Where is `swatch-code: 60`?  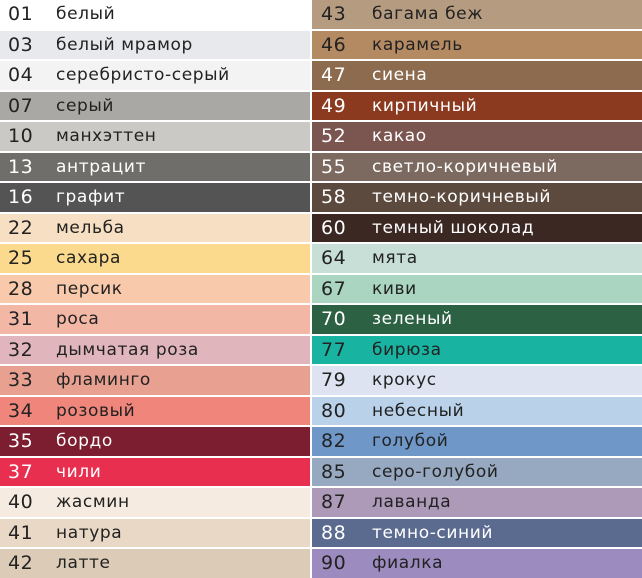 swatch-code: 60 is located at coordinates (334, 227).